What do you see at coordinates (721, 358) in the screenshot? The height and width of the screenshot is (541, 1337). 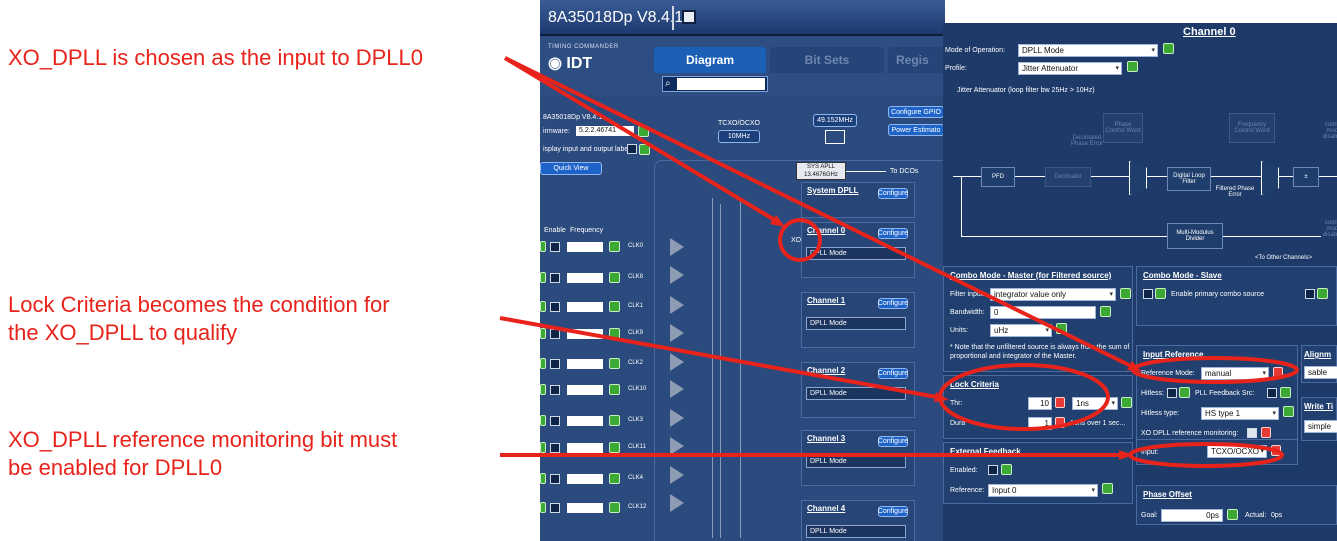 I see `arrow-2-shaft` at bounding box center [721, 358].